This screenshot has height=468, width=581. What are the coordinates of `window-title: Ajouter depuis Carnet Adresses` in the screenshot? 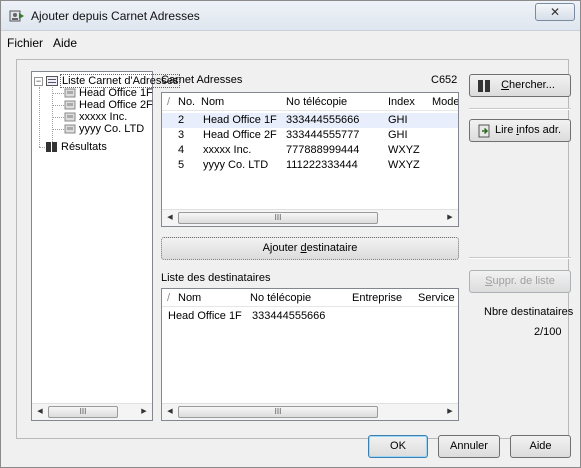 It's located at (115, 16).